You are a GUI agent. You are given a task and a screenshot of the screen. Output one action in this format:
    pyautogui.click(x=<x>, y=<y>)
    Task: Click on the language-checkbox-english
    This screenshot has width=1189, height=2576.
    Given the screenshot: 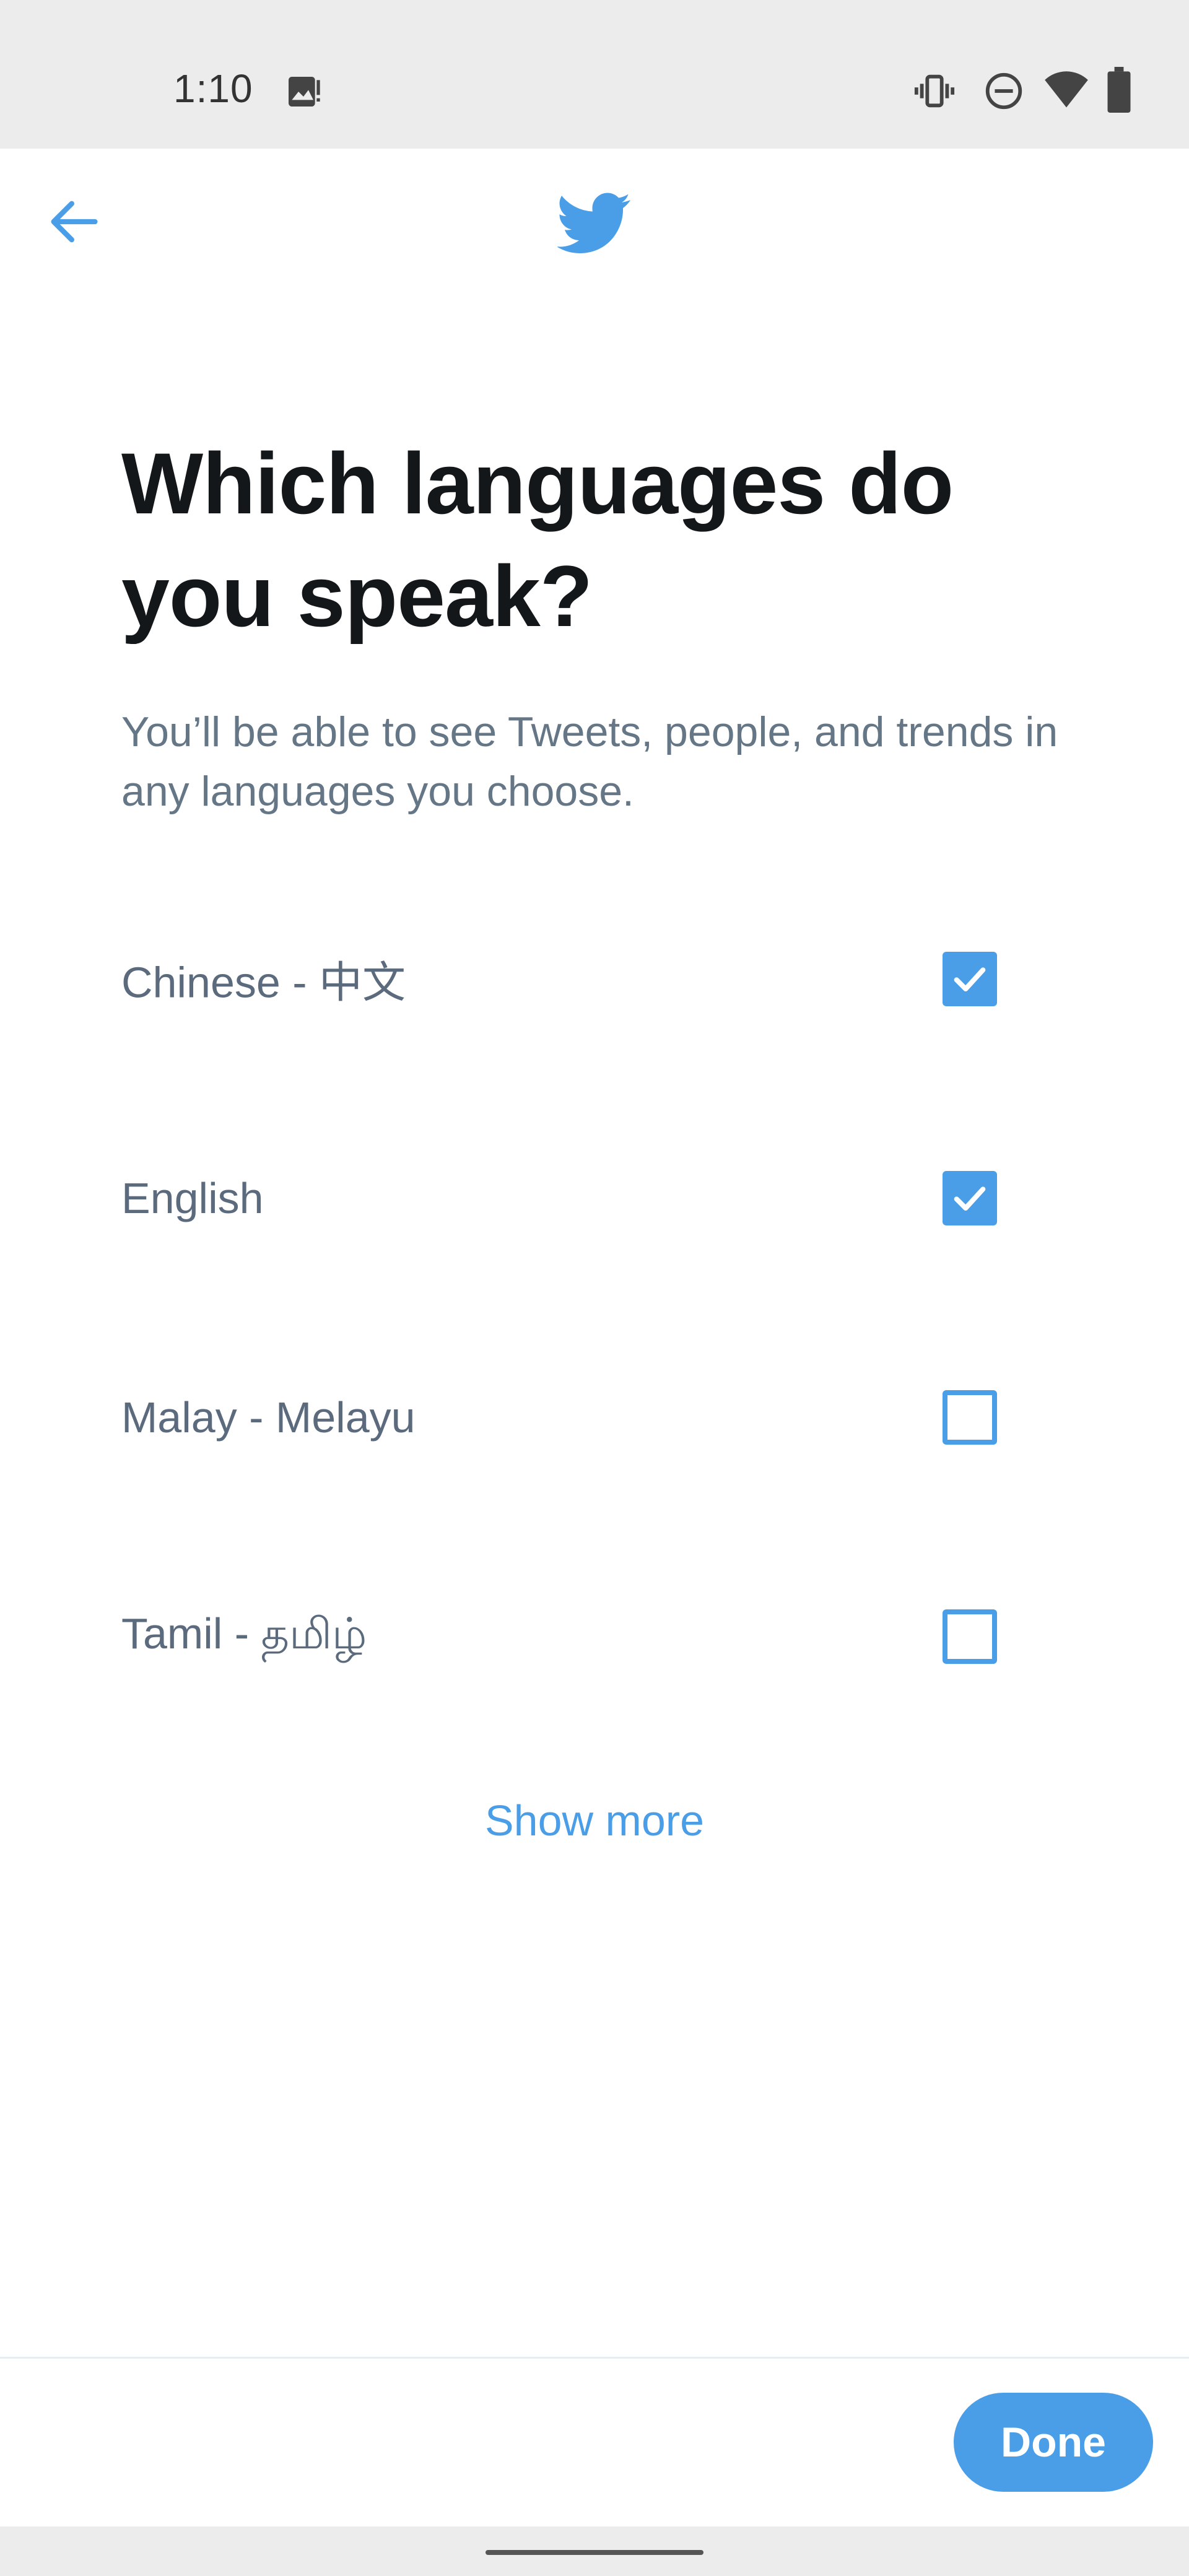 What is the action you would take?
    pyautogui.click(x=970, y=1198)
    